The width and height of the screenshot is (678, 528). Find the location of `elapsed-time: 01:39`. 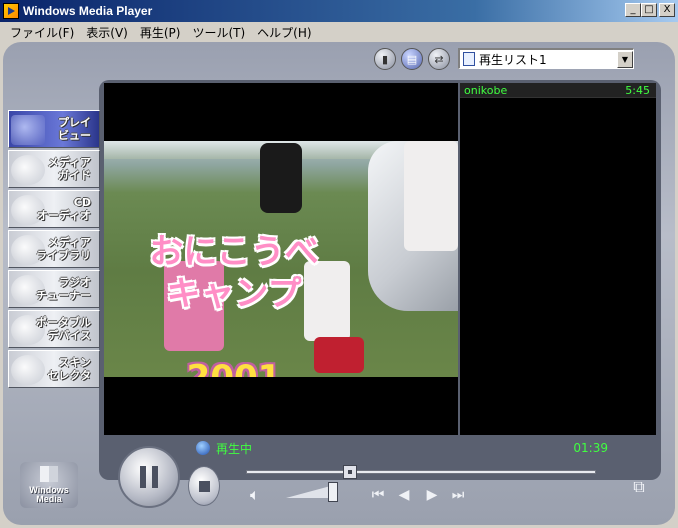

elapsed-time: 01:39 is located at coordinates (590, 448).